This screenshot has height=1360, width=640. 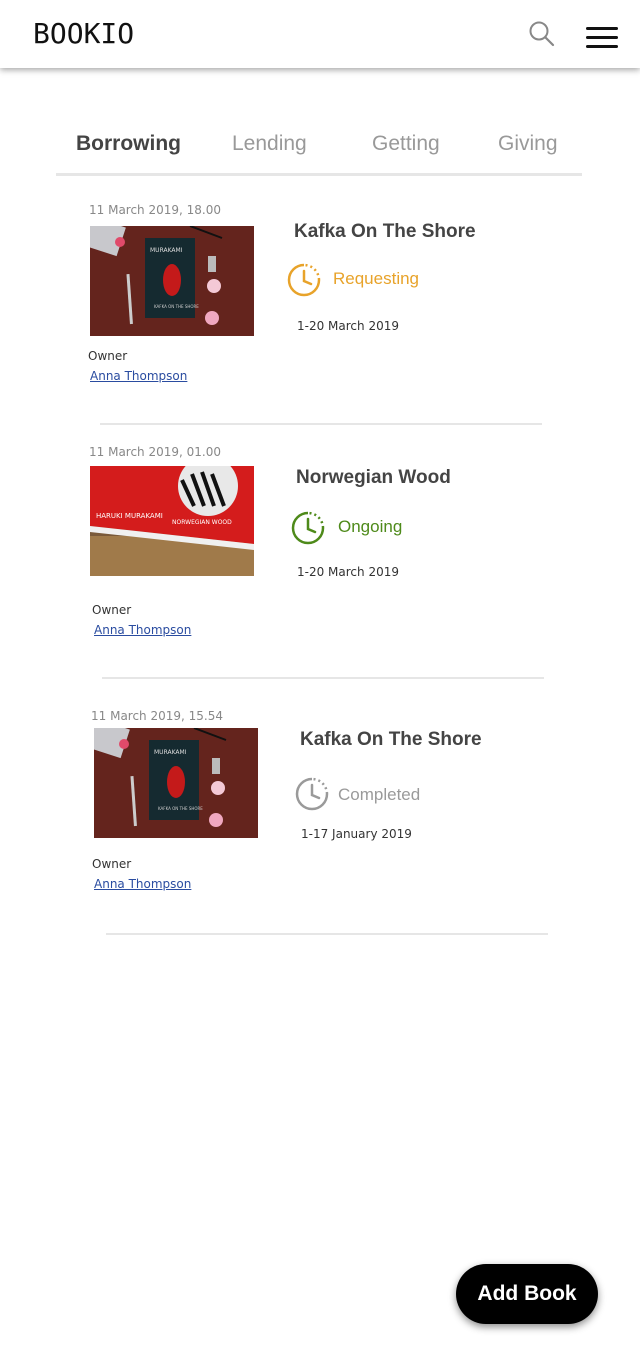 I want to click on status-label: Requesting, so click(x=376, y=278).